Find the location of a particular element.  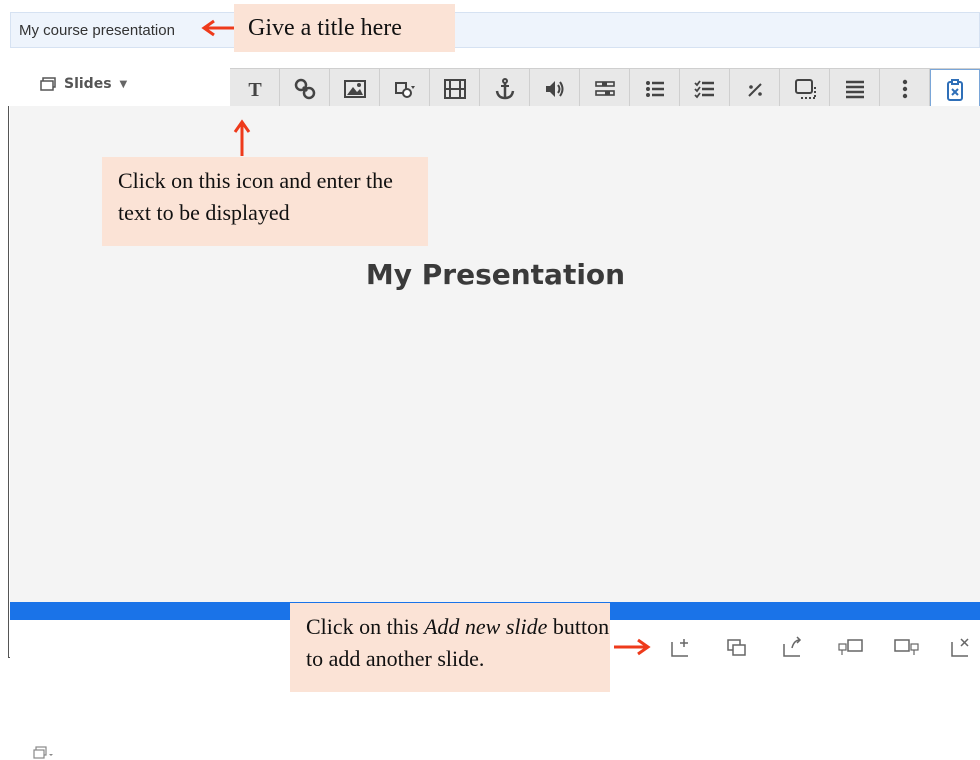

tool-anchor is located at coordinates (505, 89).